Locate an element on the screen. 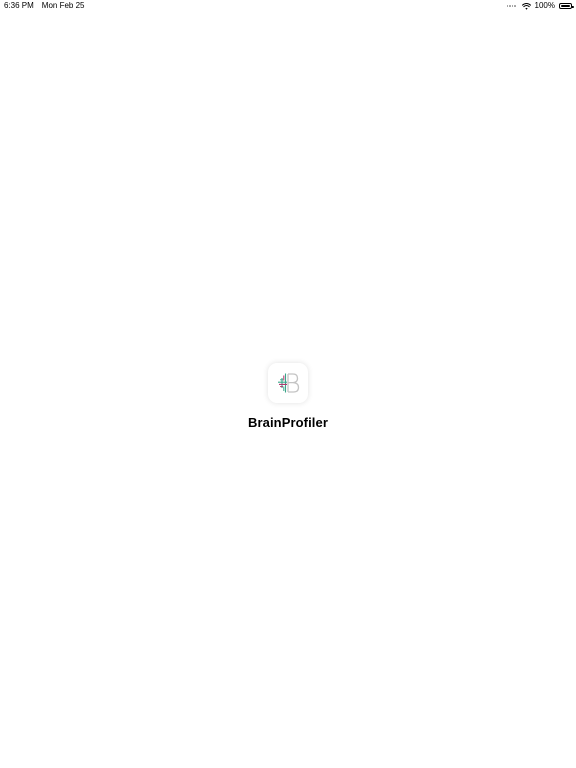  app-icon is located at coordinates (288, 383).